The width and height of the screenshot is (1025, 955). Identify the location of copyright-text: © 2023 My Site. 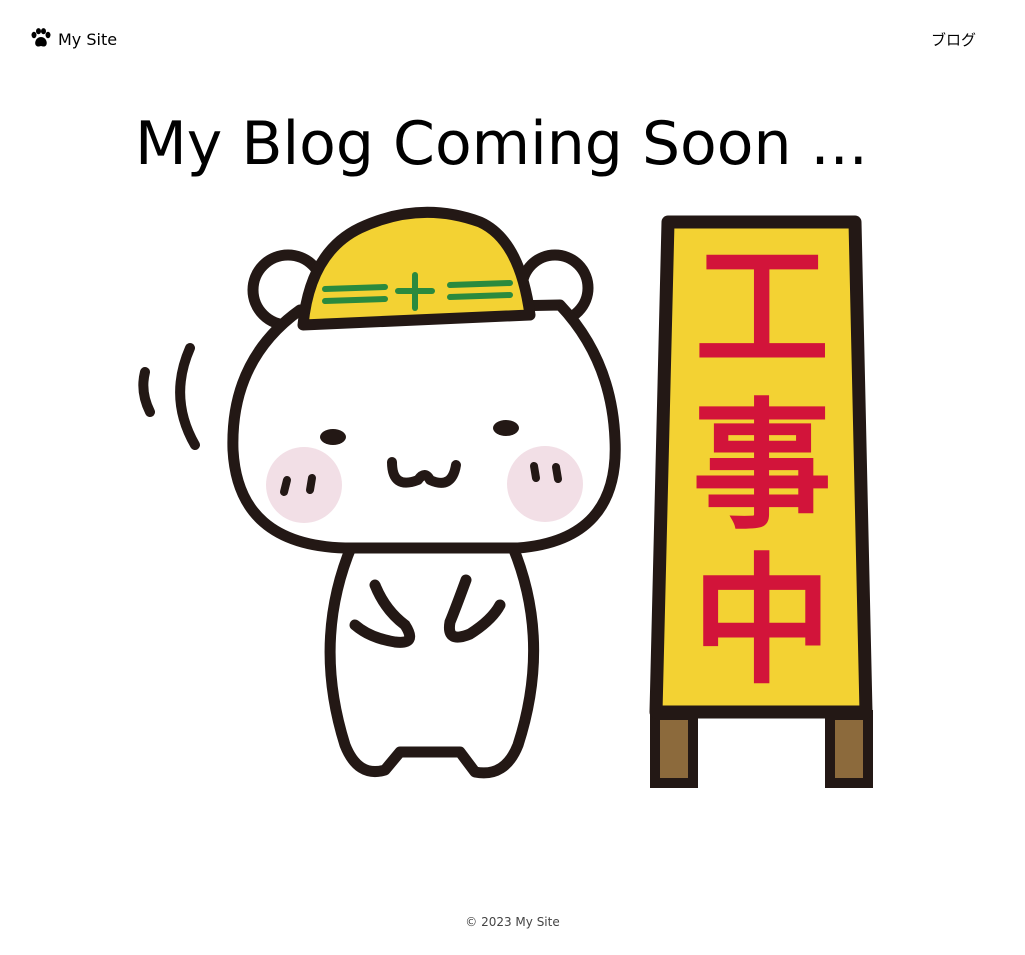
(512, 922).